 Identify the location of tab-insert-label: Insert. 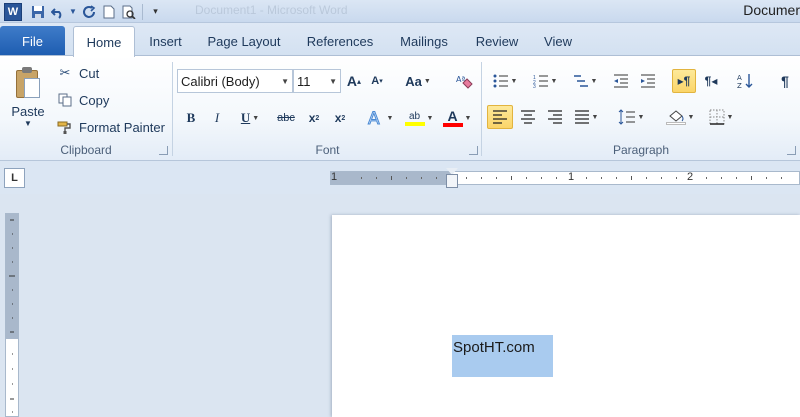
(165, 41).